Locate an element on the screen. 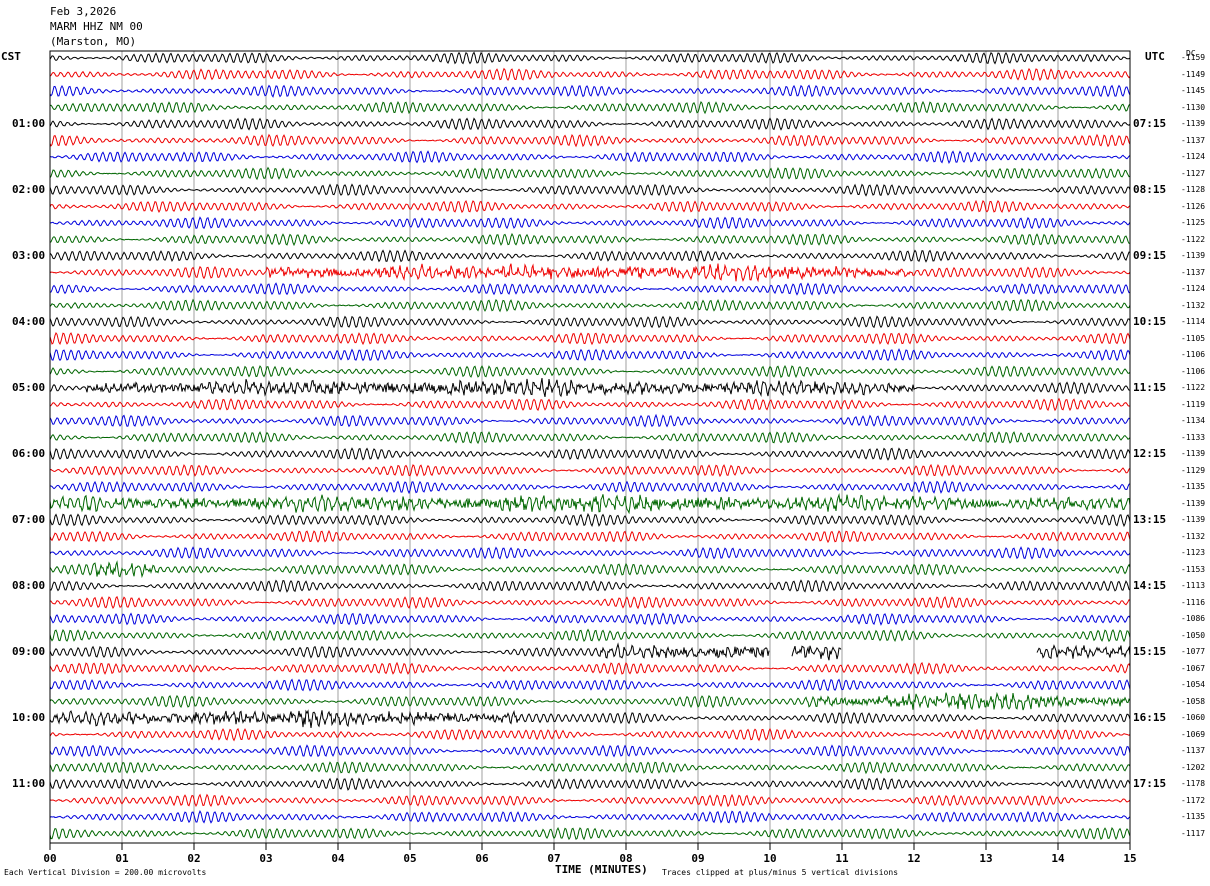  dc-offset-label: -1114 is located at coordinates (1193, 321).